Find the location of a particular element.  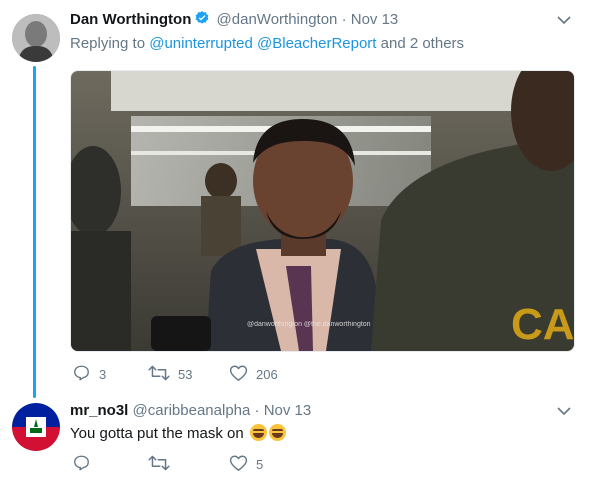

retweet-count: 53 is located at coordinates (185, 374).